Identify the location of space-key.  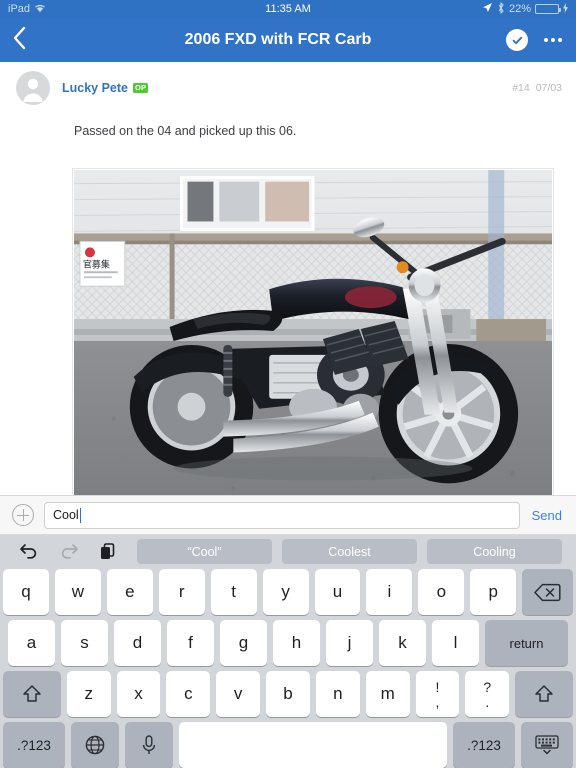
(313, 745).